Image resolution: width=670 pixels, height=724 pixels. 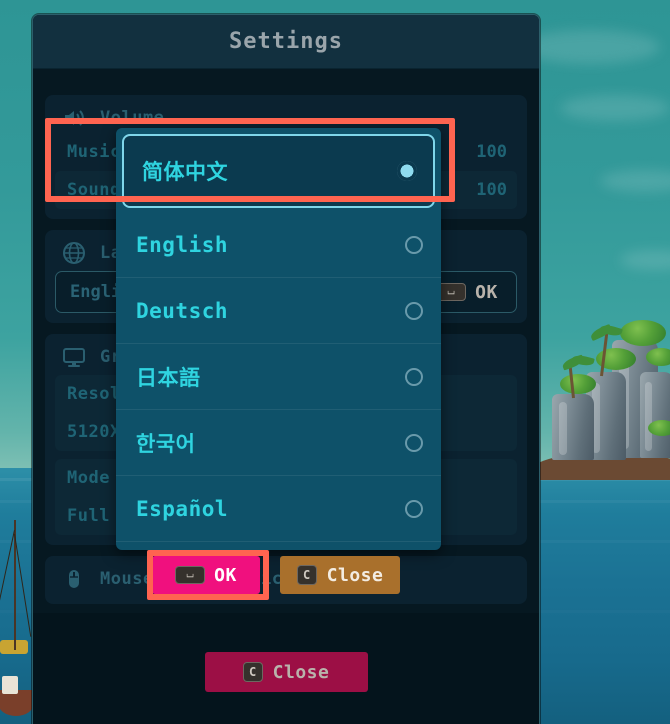 I want to click on dialog-titlebar: Settings, so click(x=286, y=42).